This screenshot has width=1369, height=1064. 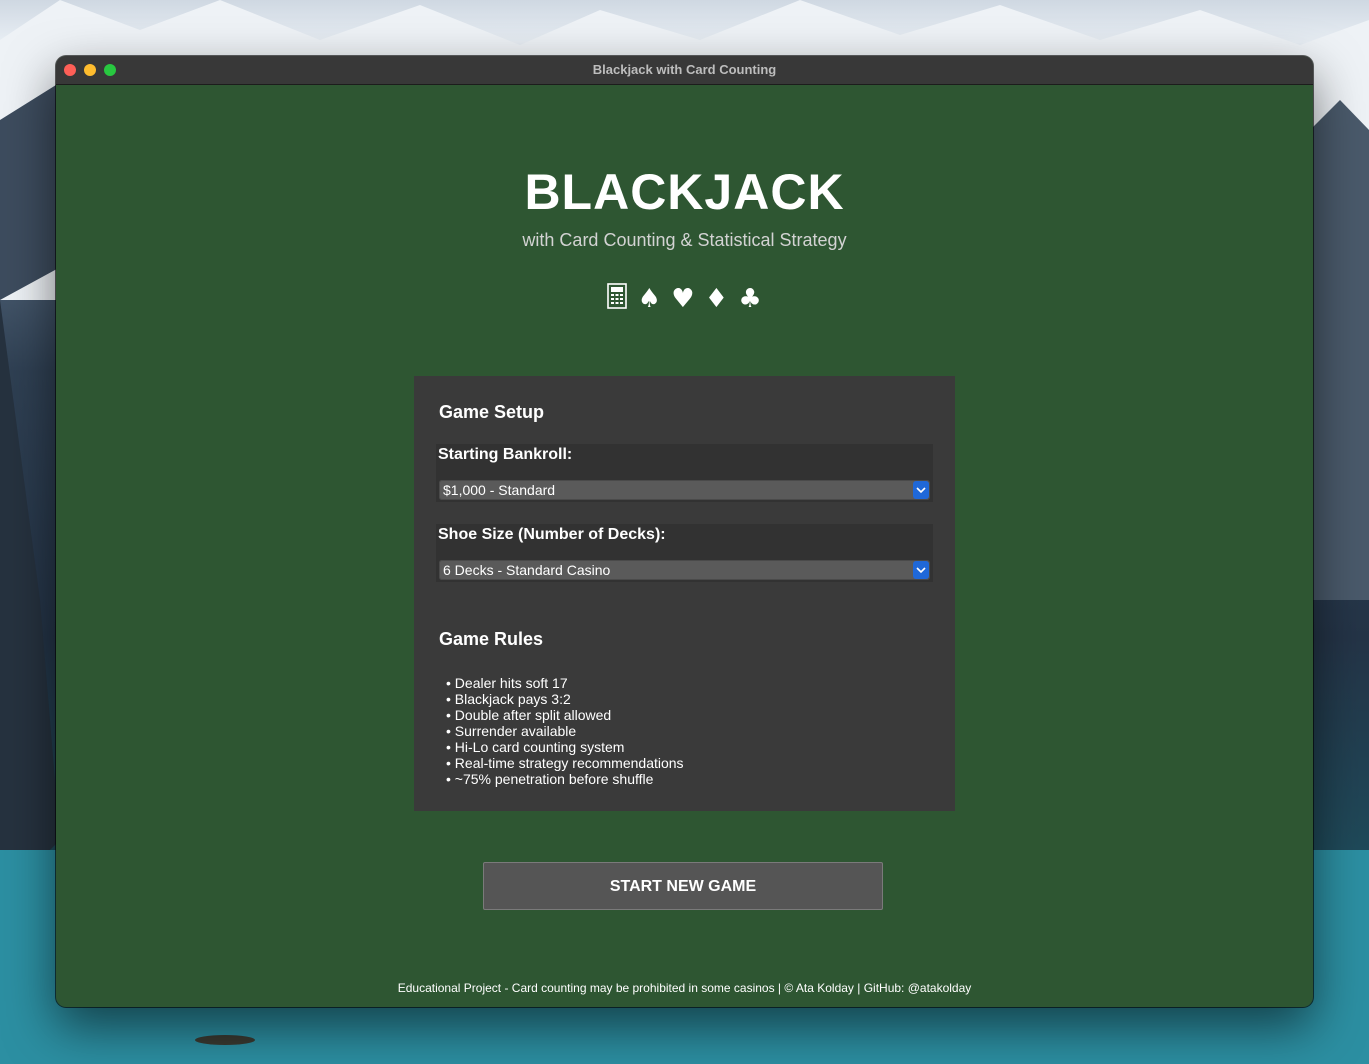 I want to click on diamond-icon: ♦, so click(x=716, y=299).